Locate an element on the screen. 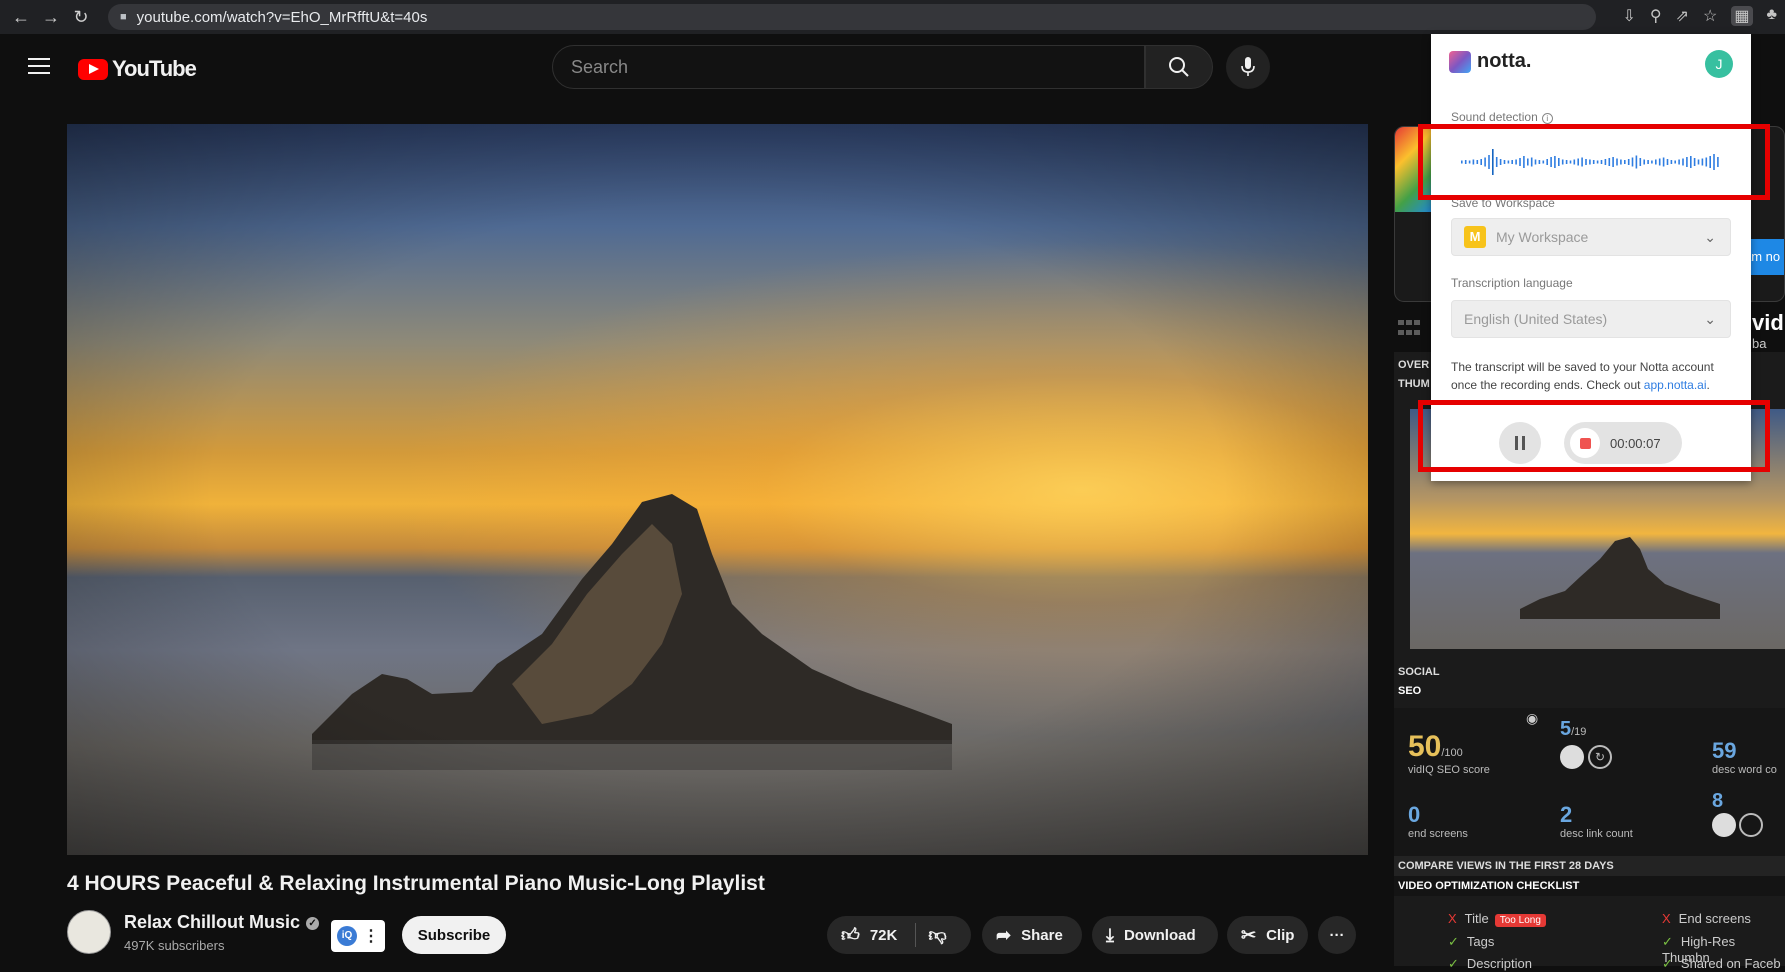 This screenshot has width=1785, height=972. refresh-icon: ↻ is located at coordinates (1600, 757).